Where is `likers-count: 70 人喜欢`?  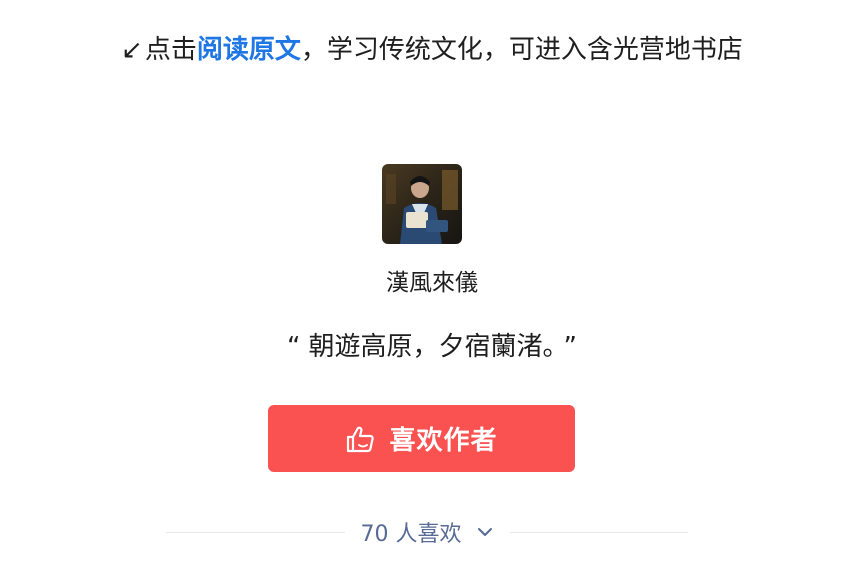
likers-count: 70 人喜欢 is located at coordinates (411, 534).